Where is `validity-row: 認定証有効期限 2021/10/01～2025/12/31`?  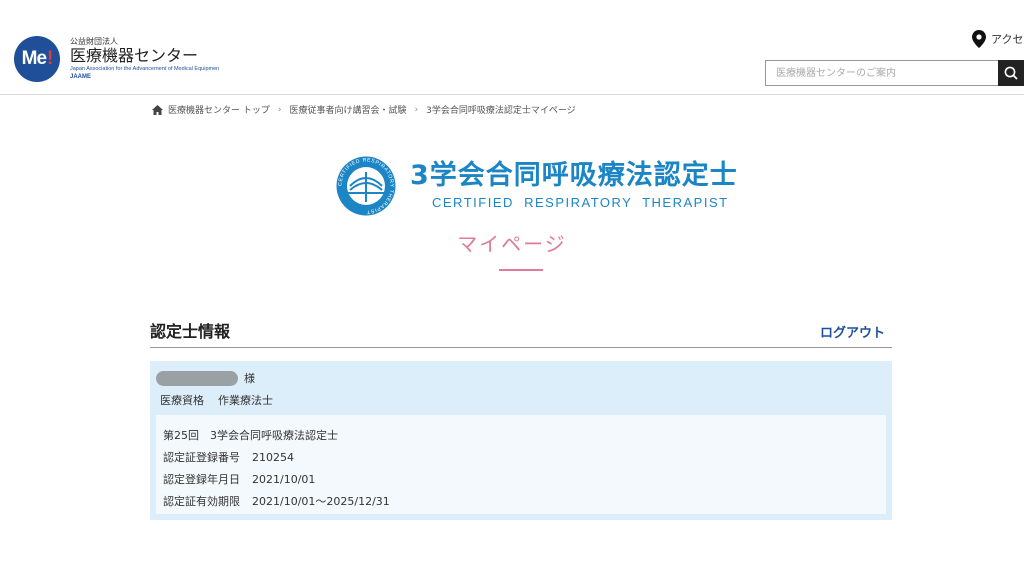
validity-row: 認定証有効期限 2021/10/01～2025/12/31 is located at coordinates (276, 501).